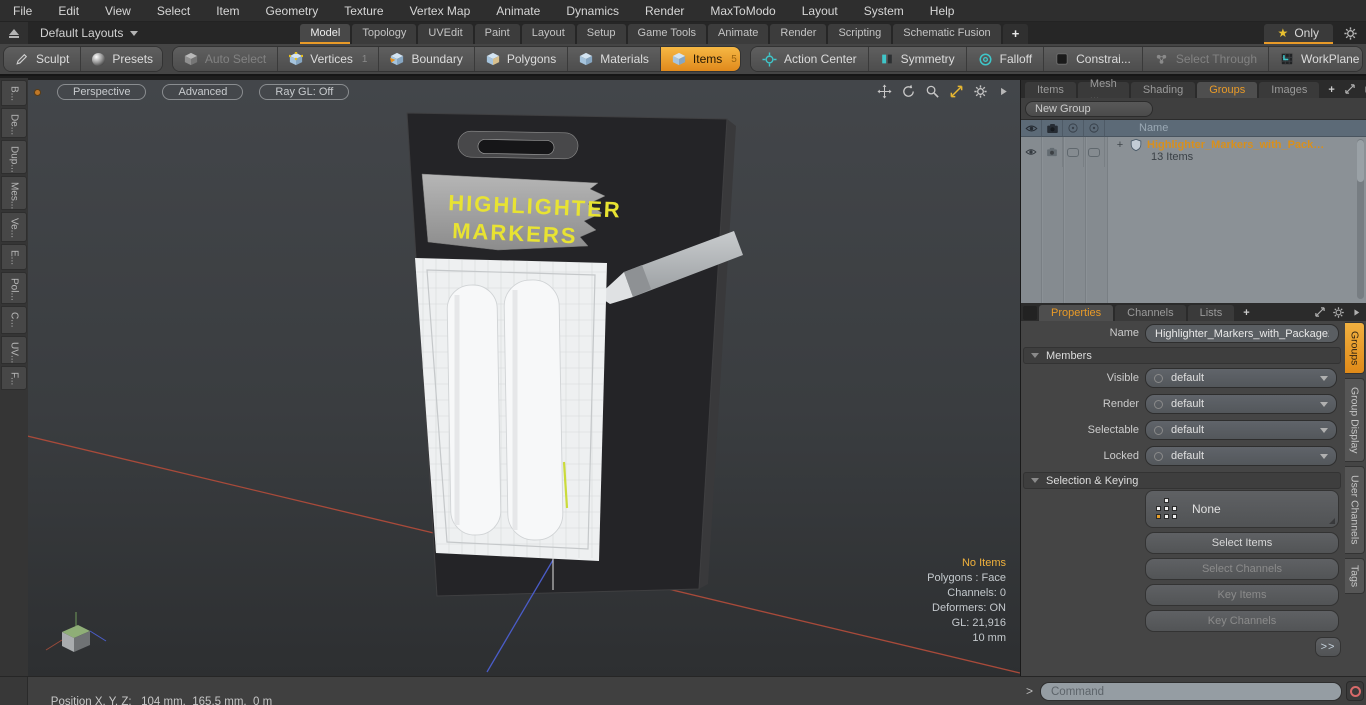 This screenshot has height=705, width=1366. What do you see at coordinates (1360, 219) in the screenshot?
I see `group-list-scrollbar` at bounding box center [1360, 219].